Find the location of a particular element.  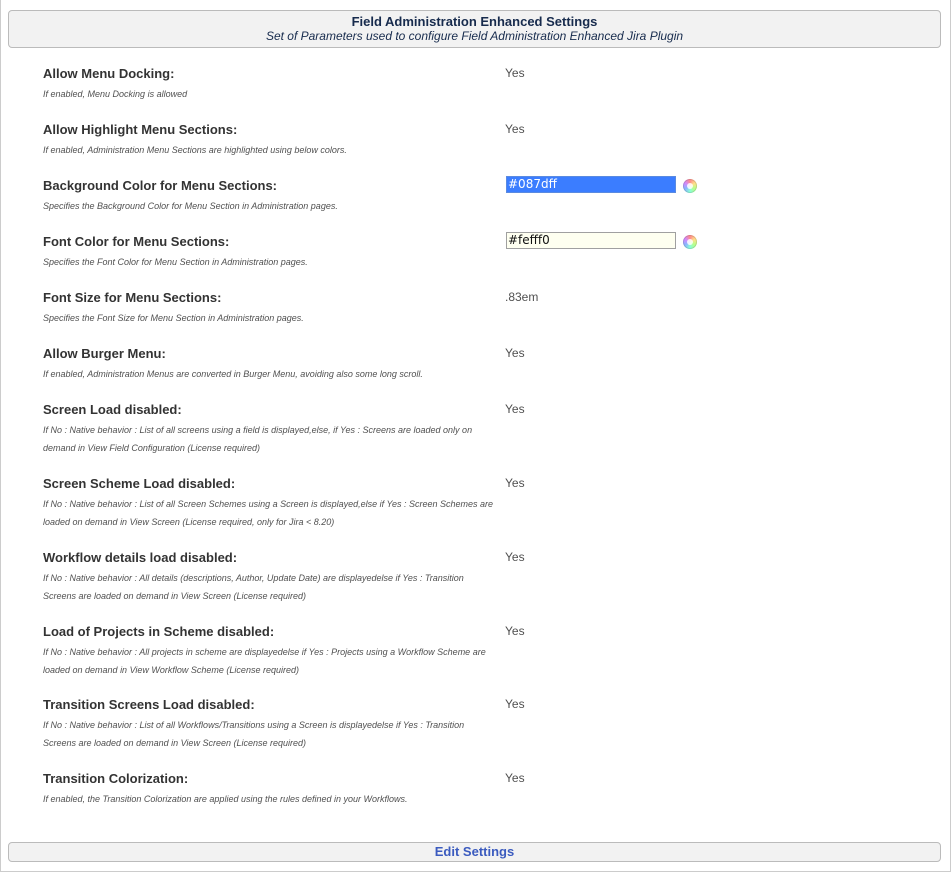

setting-label: Transition Colorization: is located at coordinates (116, 778).